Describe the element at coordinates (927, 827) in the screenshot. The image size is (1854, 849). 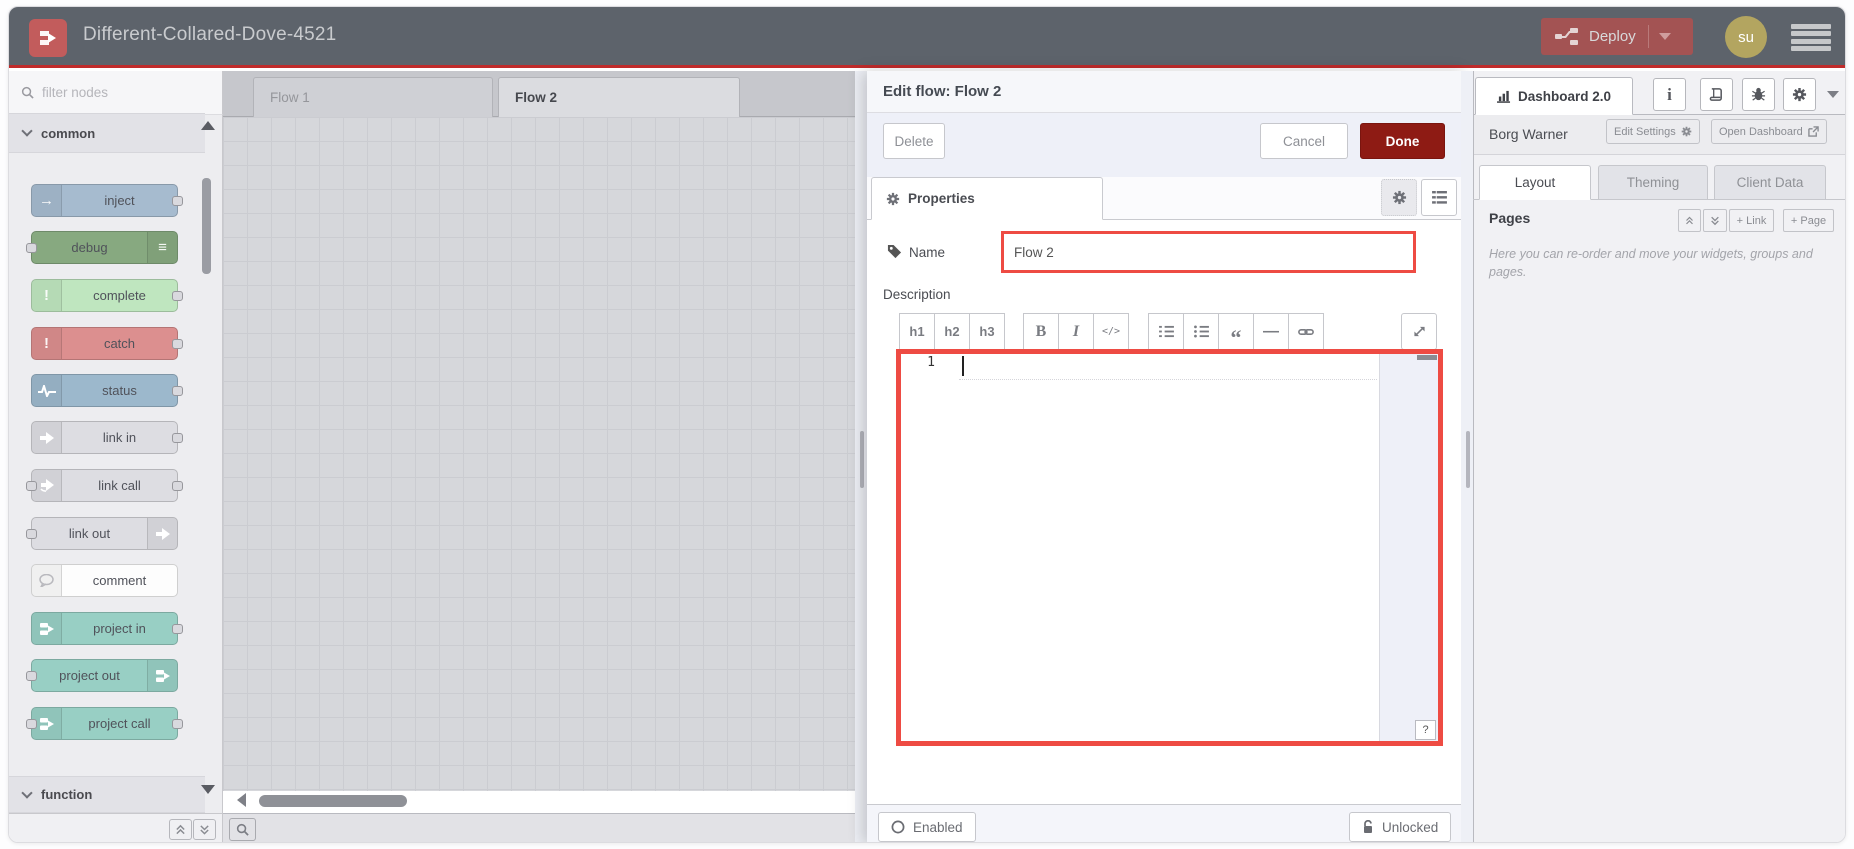
I see `flow-enabled-toggle: Enabled` at that location.